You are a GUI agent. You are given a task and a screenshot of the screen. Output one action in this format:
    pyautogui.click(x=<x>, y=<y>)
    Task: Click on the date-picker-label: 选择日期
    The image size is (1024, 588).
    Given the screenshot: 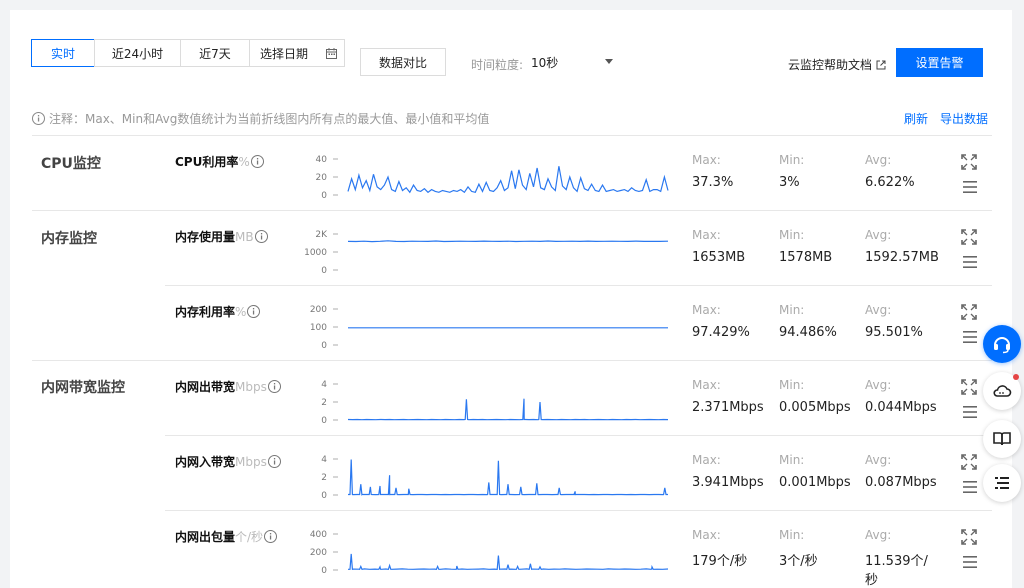 What is the action you would take?
    pyautogui.click(x=284, y=53)
    